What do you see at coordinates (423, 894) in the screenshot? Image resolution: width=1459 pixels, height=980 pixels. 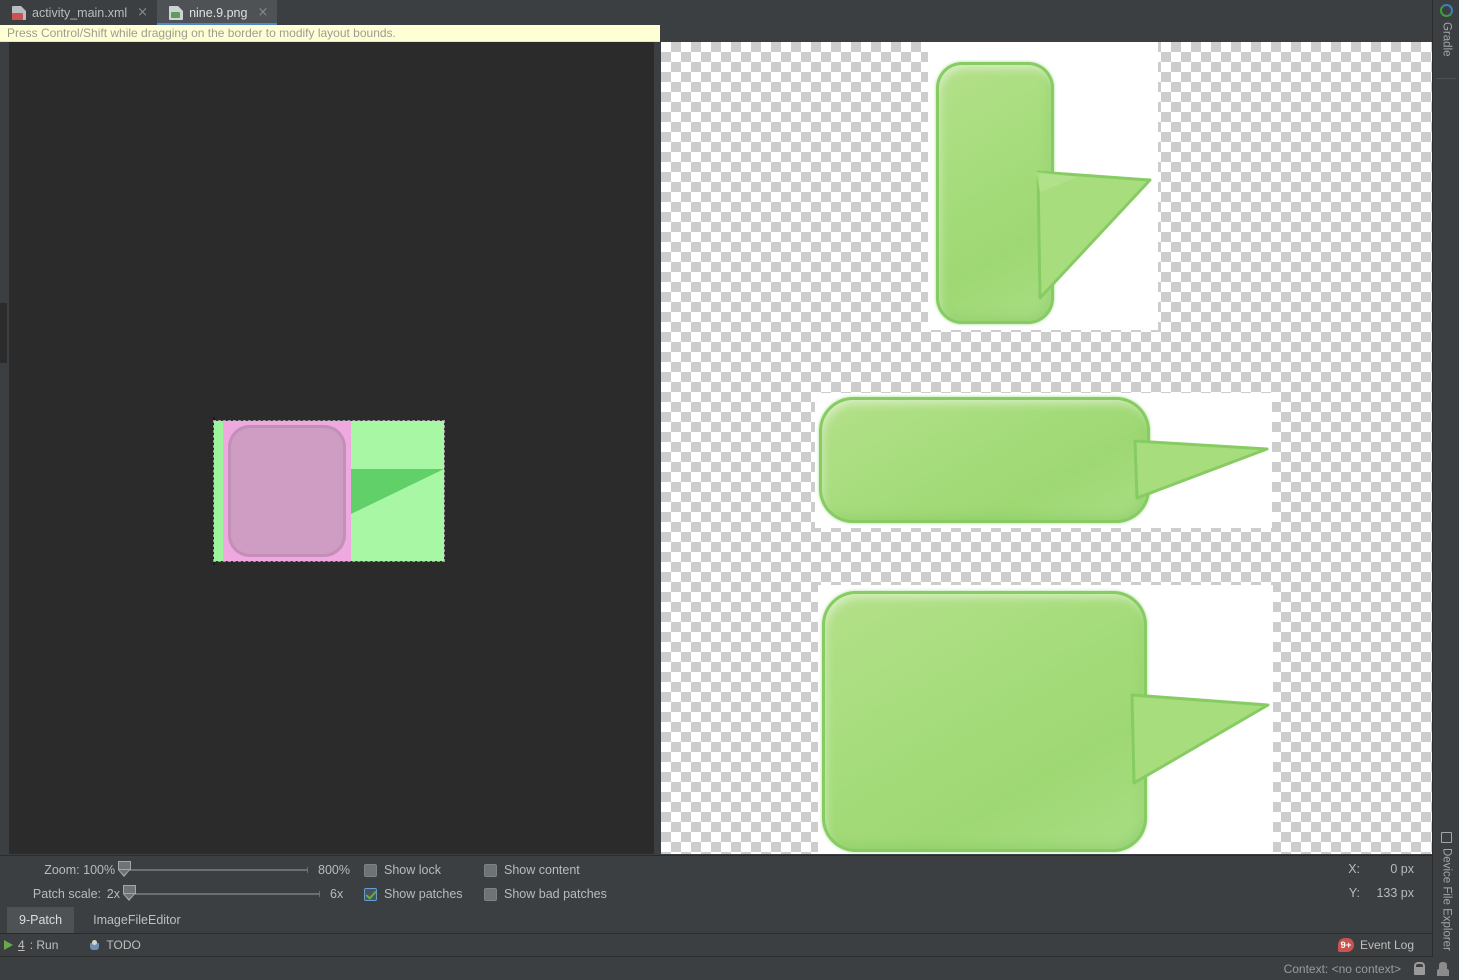 I see `checkbox-label: Show patches` at bounding box center [423, 894].